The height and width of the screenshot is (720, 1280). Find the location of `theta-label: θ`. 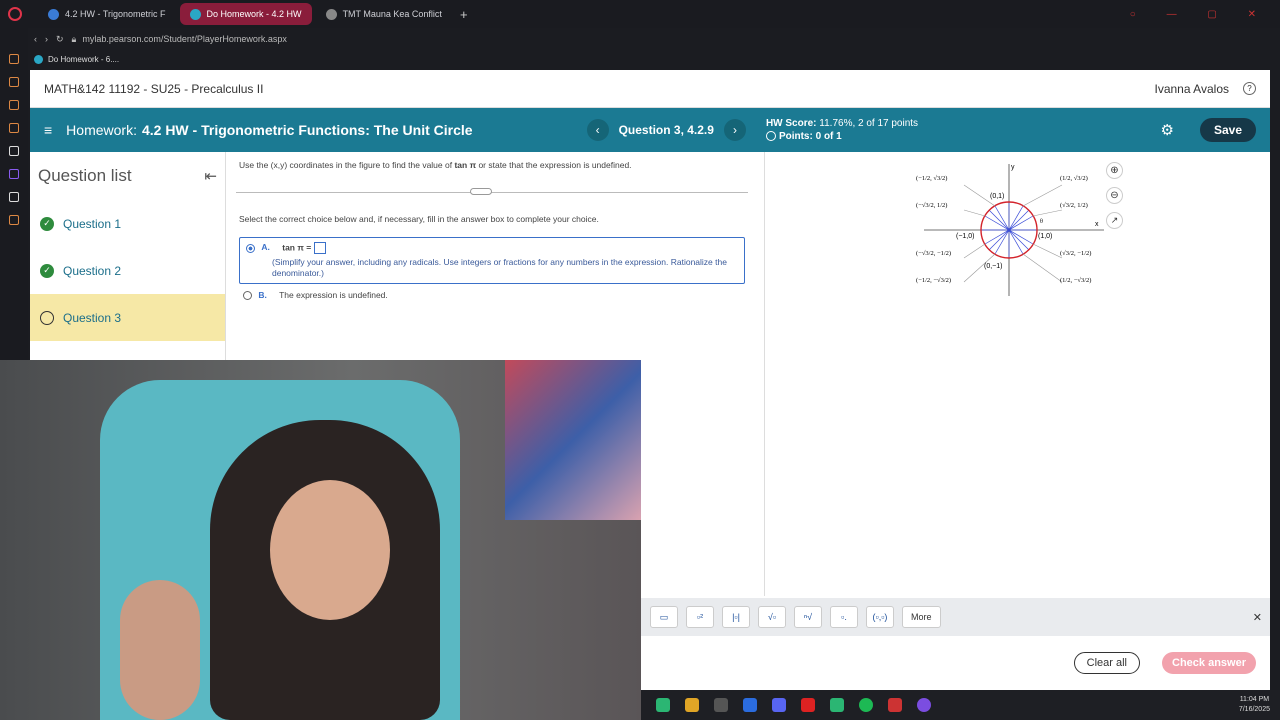

theta-label: θ is located at coordinates (1041, 222).